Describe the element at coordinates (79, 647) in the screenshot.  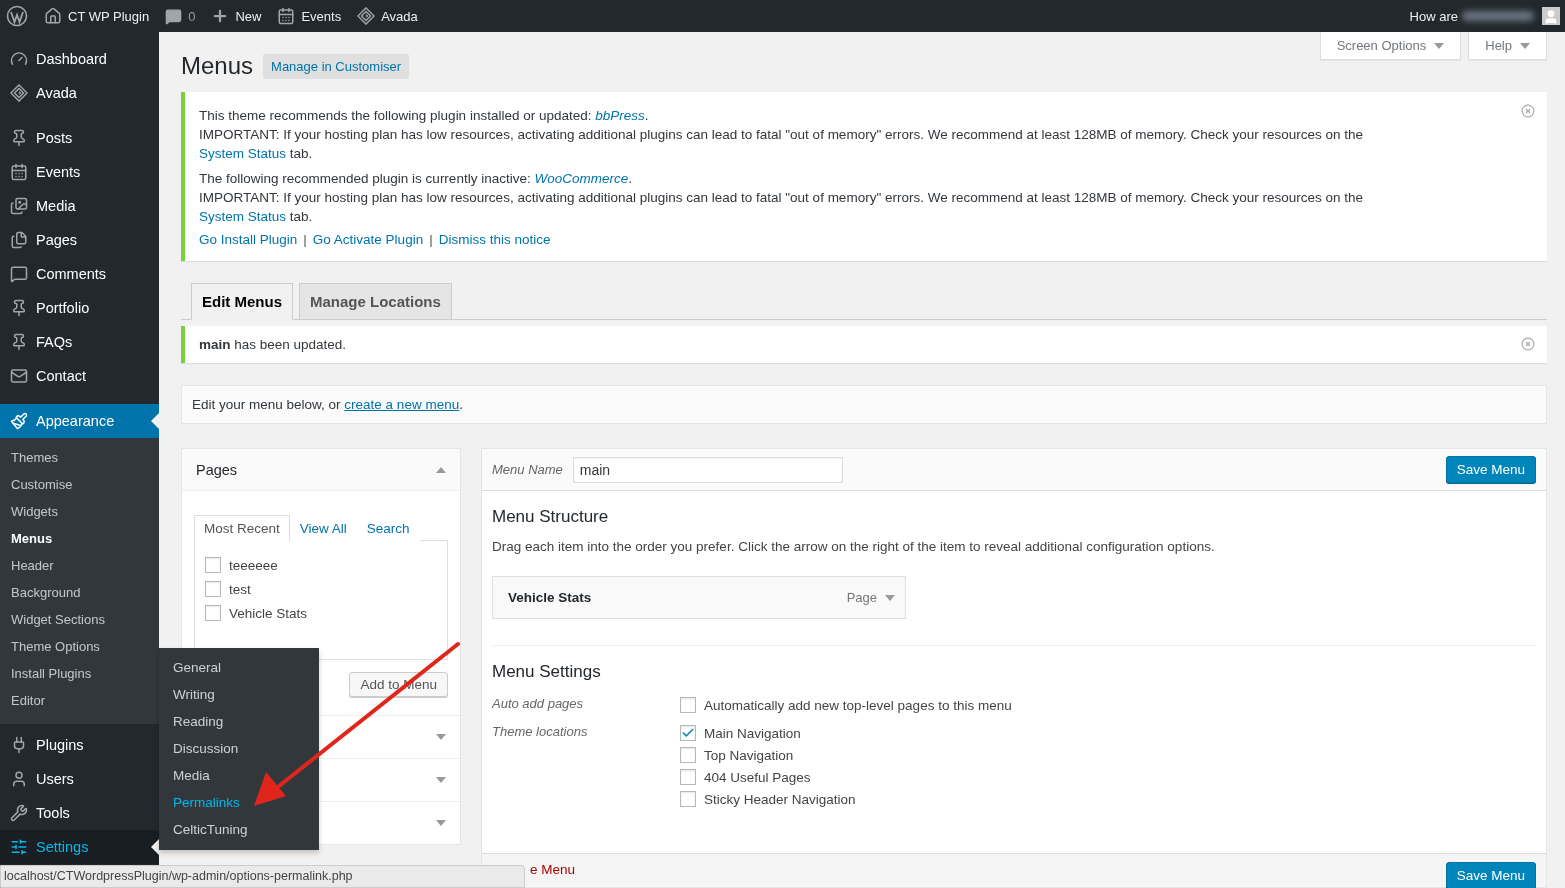
I see `submenu-item: Theme Options` at that location.